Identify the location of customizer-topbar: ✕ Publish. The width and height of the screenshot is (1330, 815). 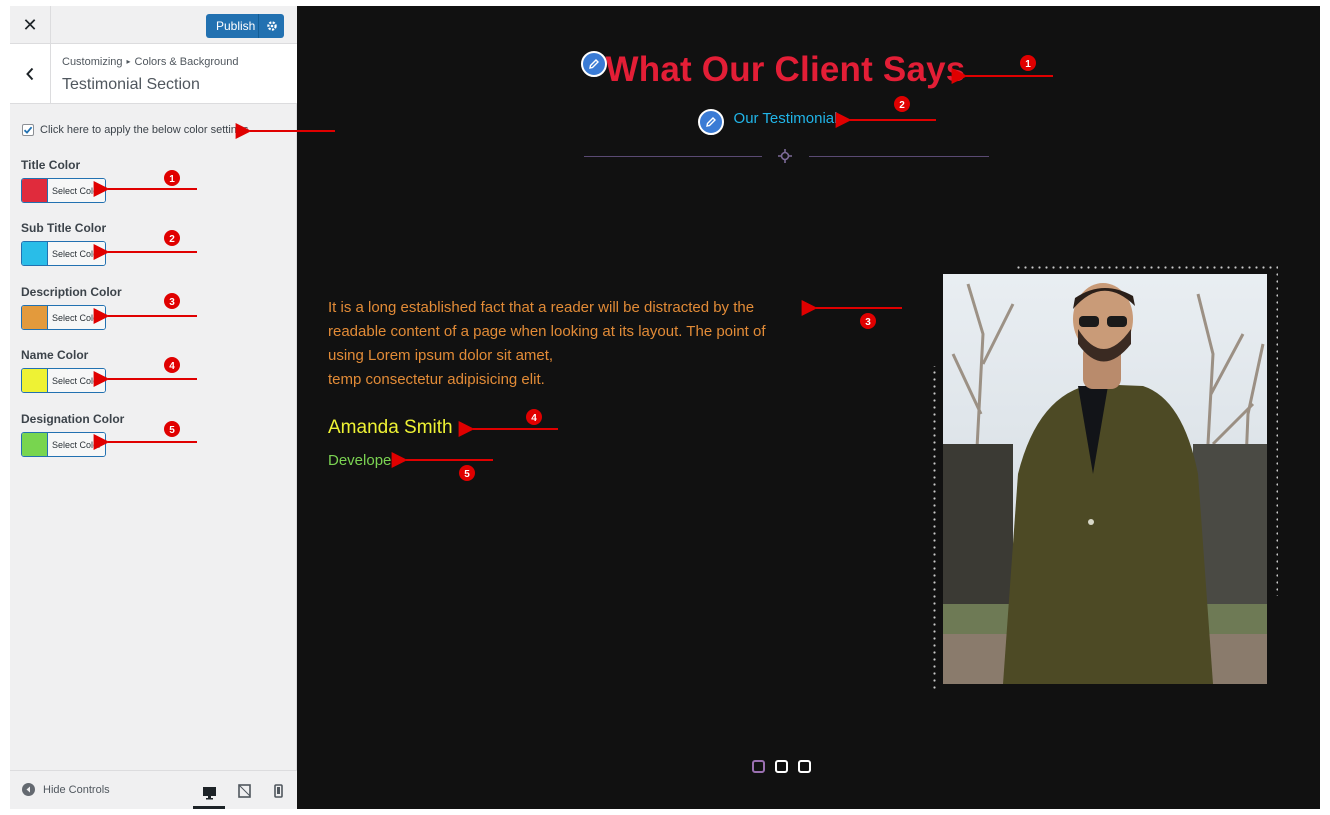
(153, 25).